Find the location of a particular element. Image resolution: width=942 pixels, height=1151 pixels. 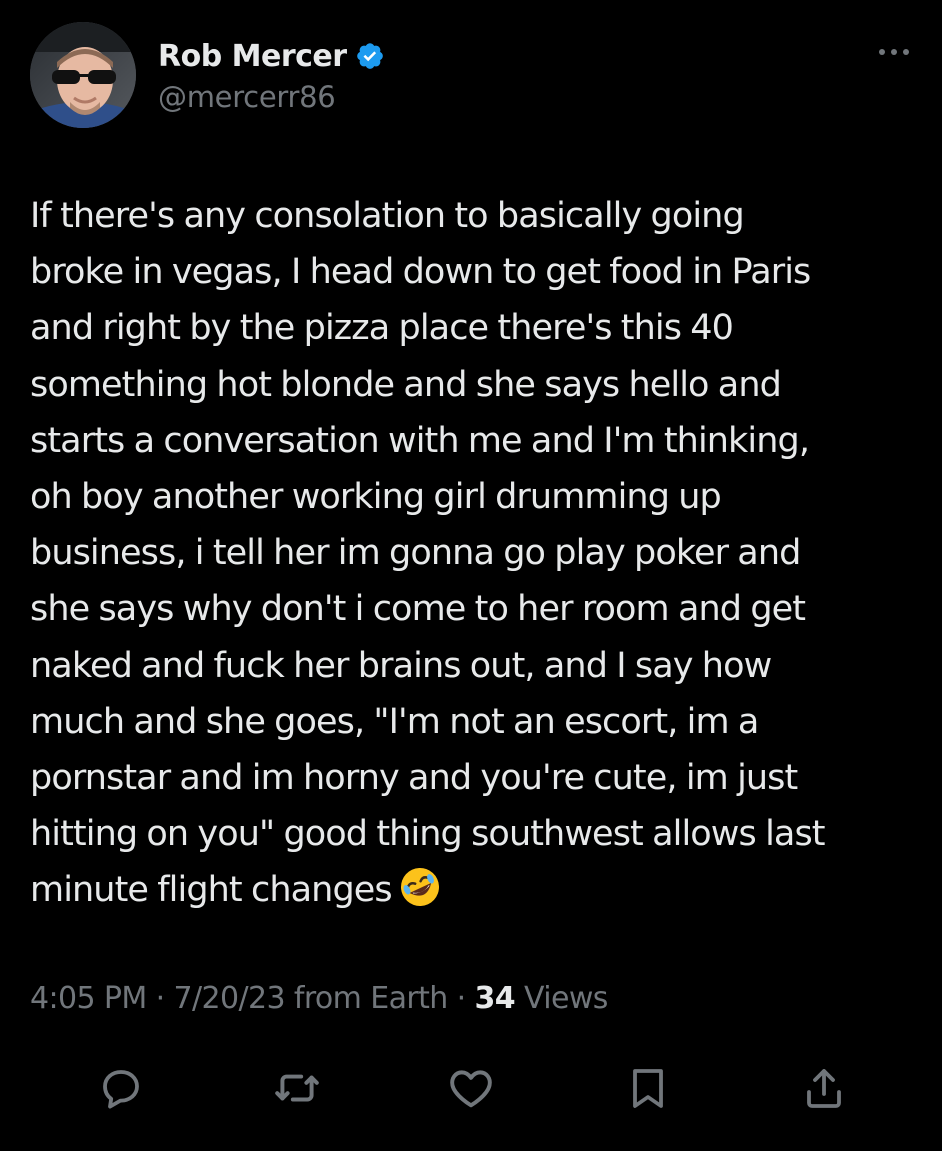

views-count: 34 is located at coordinates (495, 998).